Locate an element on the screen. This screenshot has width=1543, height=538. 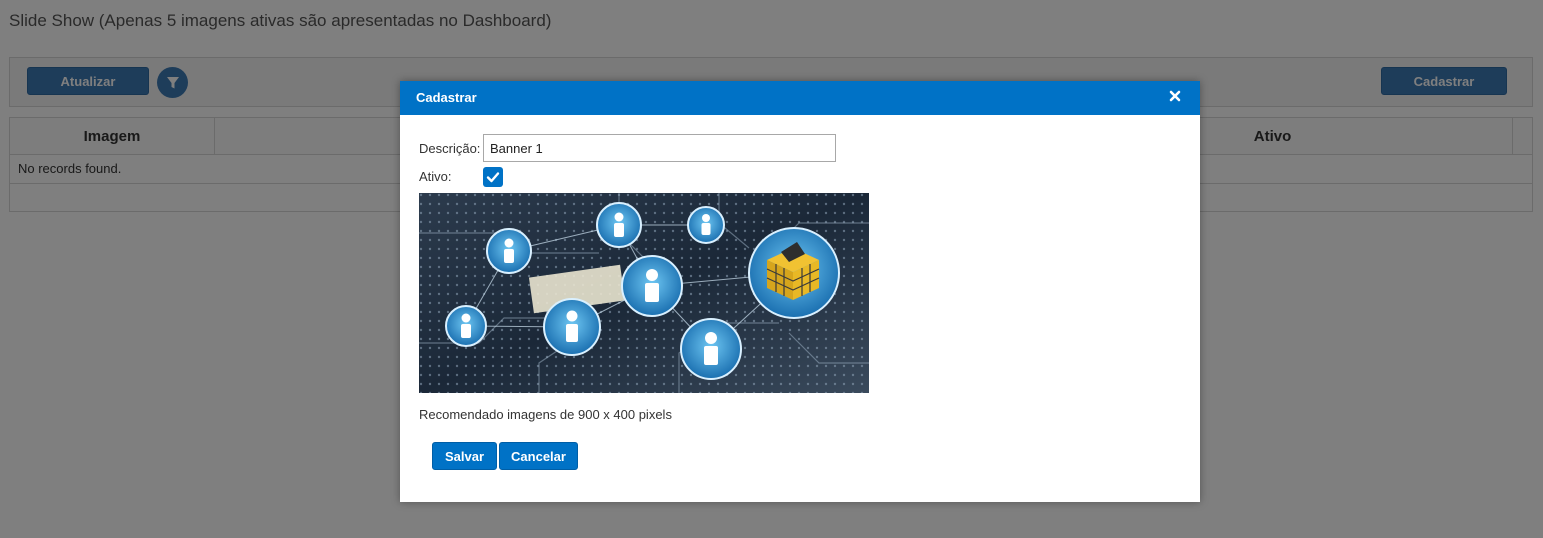
close-icon is located at coordinates (1175, 96).